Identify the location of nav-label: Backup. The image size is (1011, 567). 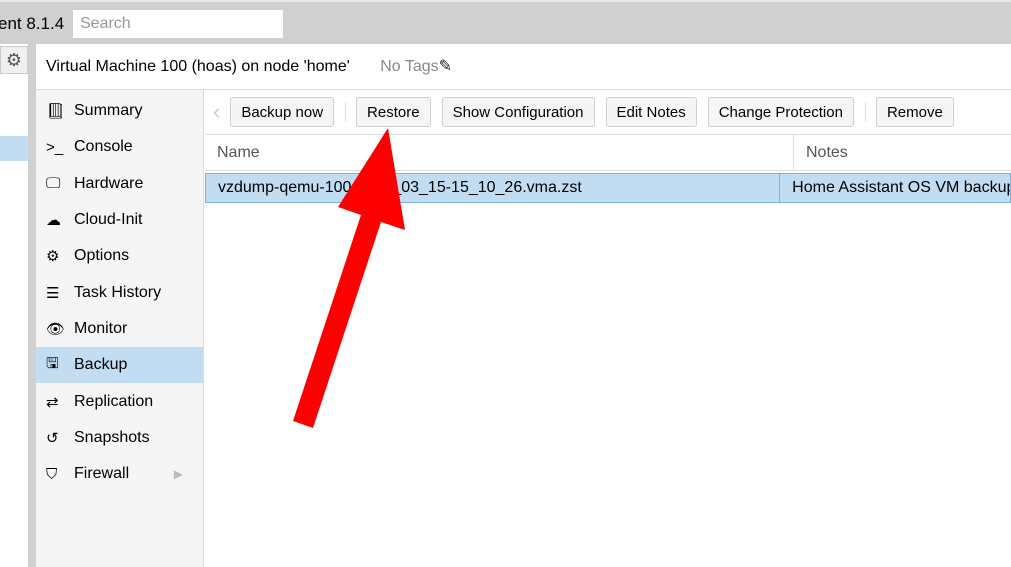
(101, 365).